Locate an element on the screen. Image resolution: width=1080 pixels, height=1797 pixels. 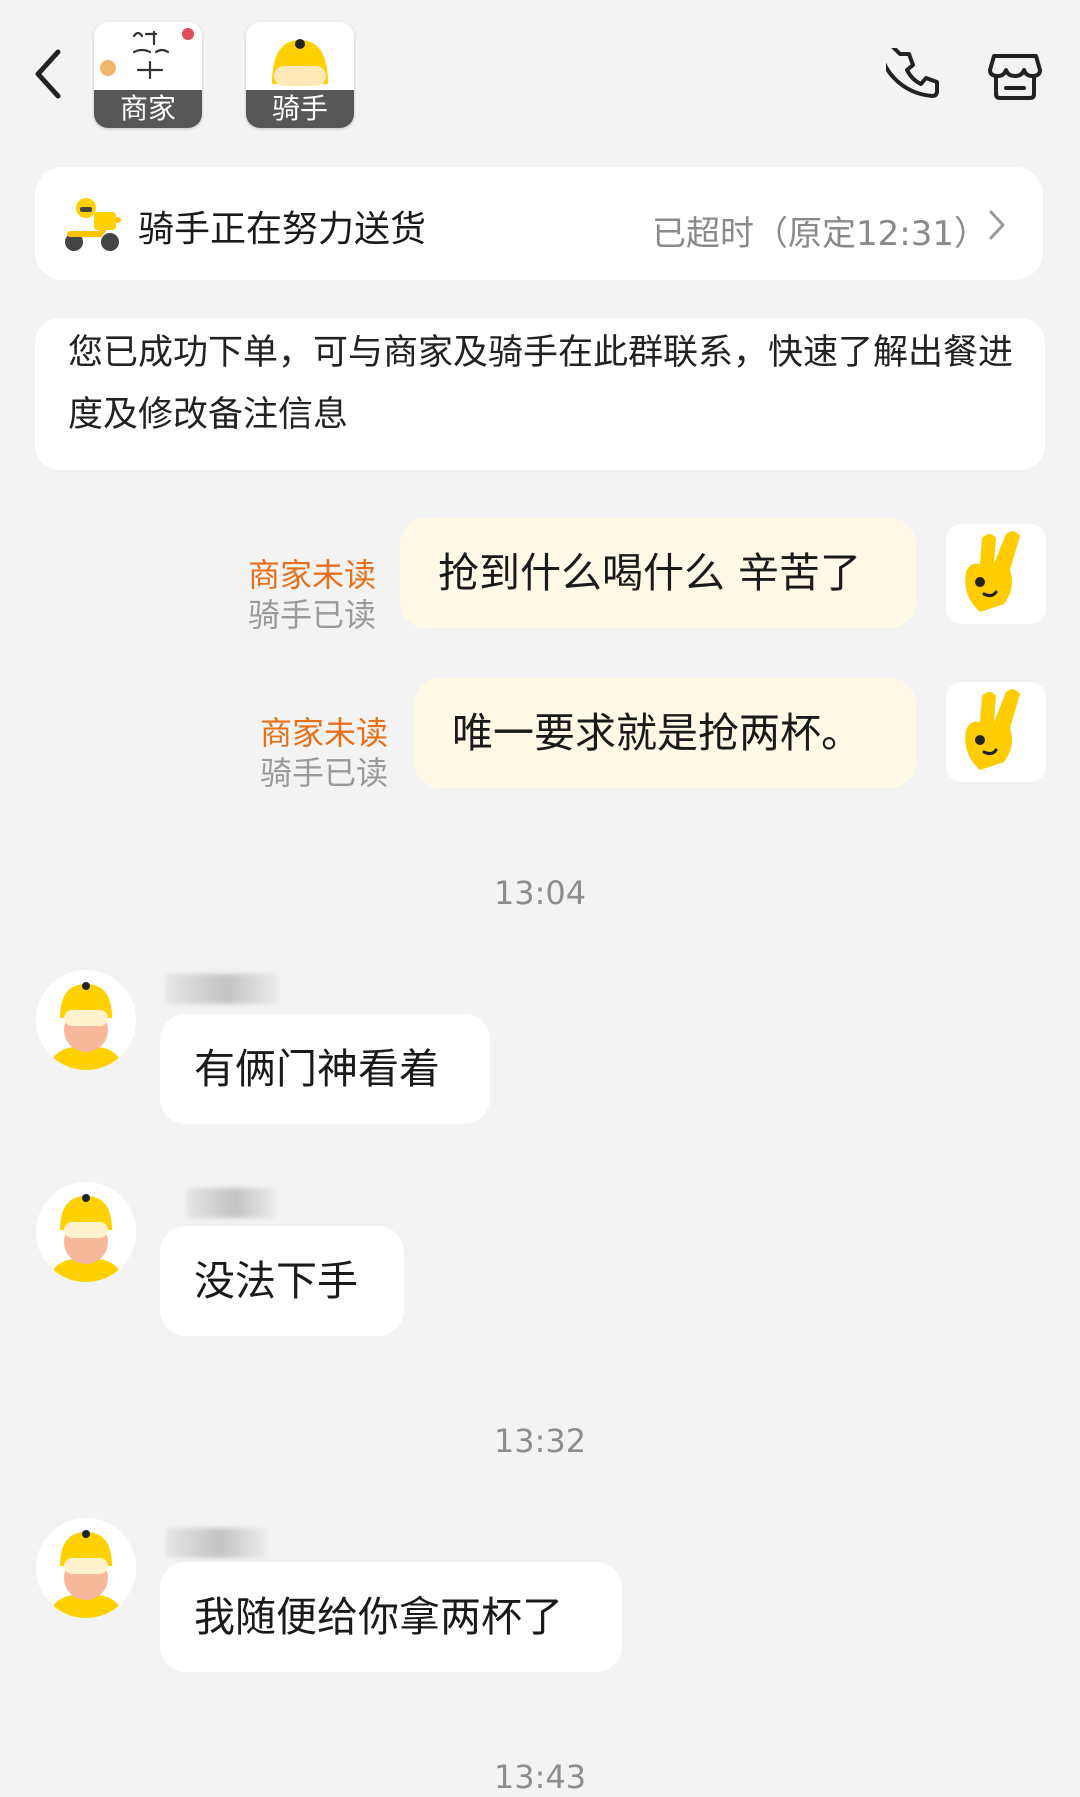
rider-tab: 骑手 is located at coordinates (300, 75).